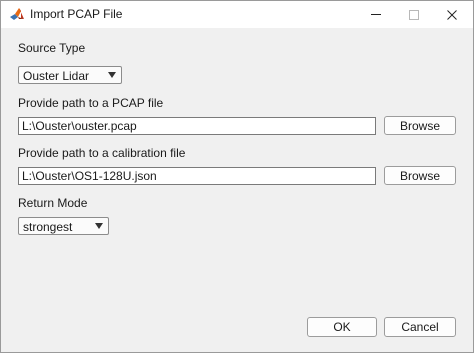 This screenshot has width=474, height=353. What do you see at coordinates (52, 48) in the screenshot?
I see `source-type-label: Source Type` at bounding box center [52, 48].